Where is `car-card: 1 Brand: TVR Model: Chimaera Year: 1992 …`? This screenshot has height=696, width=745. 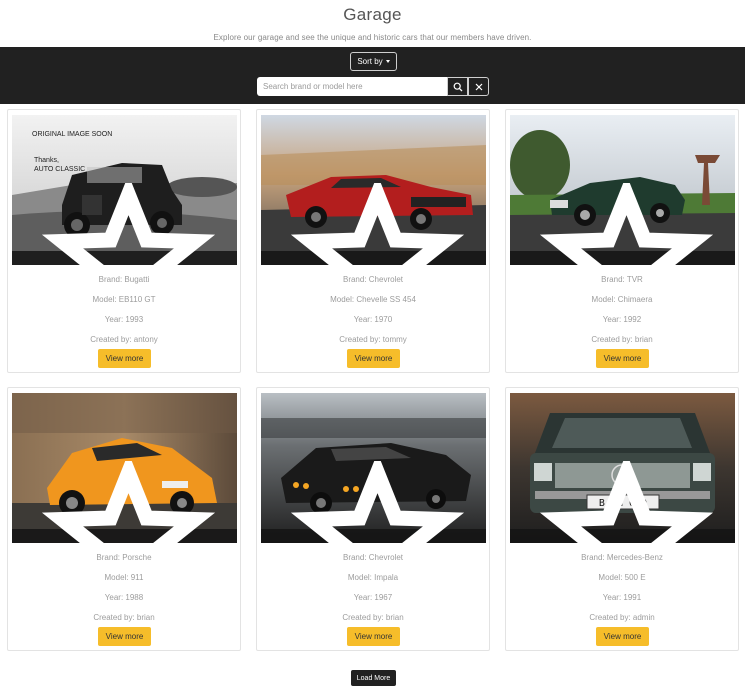
car-card: 1 Brand: TVR Model: Chimaera Year: 1992 … is located at coordinates (622, 241).